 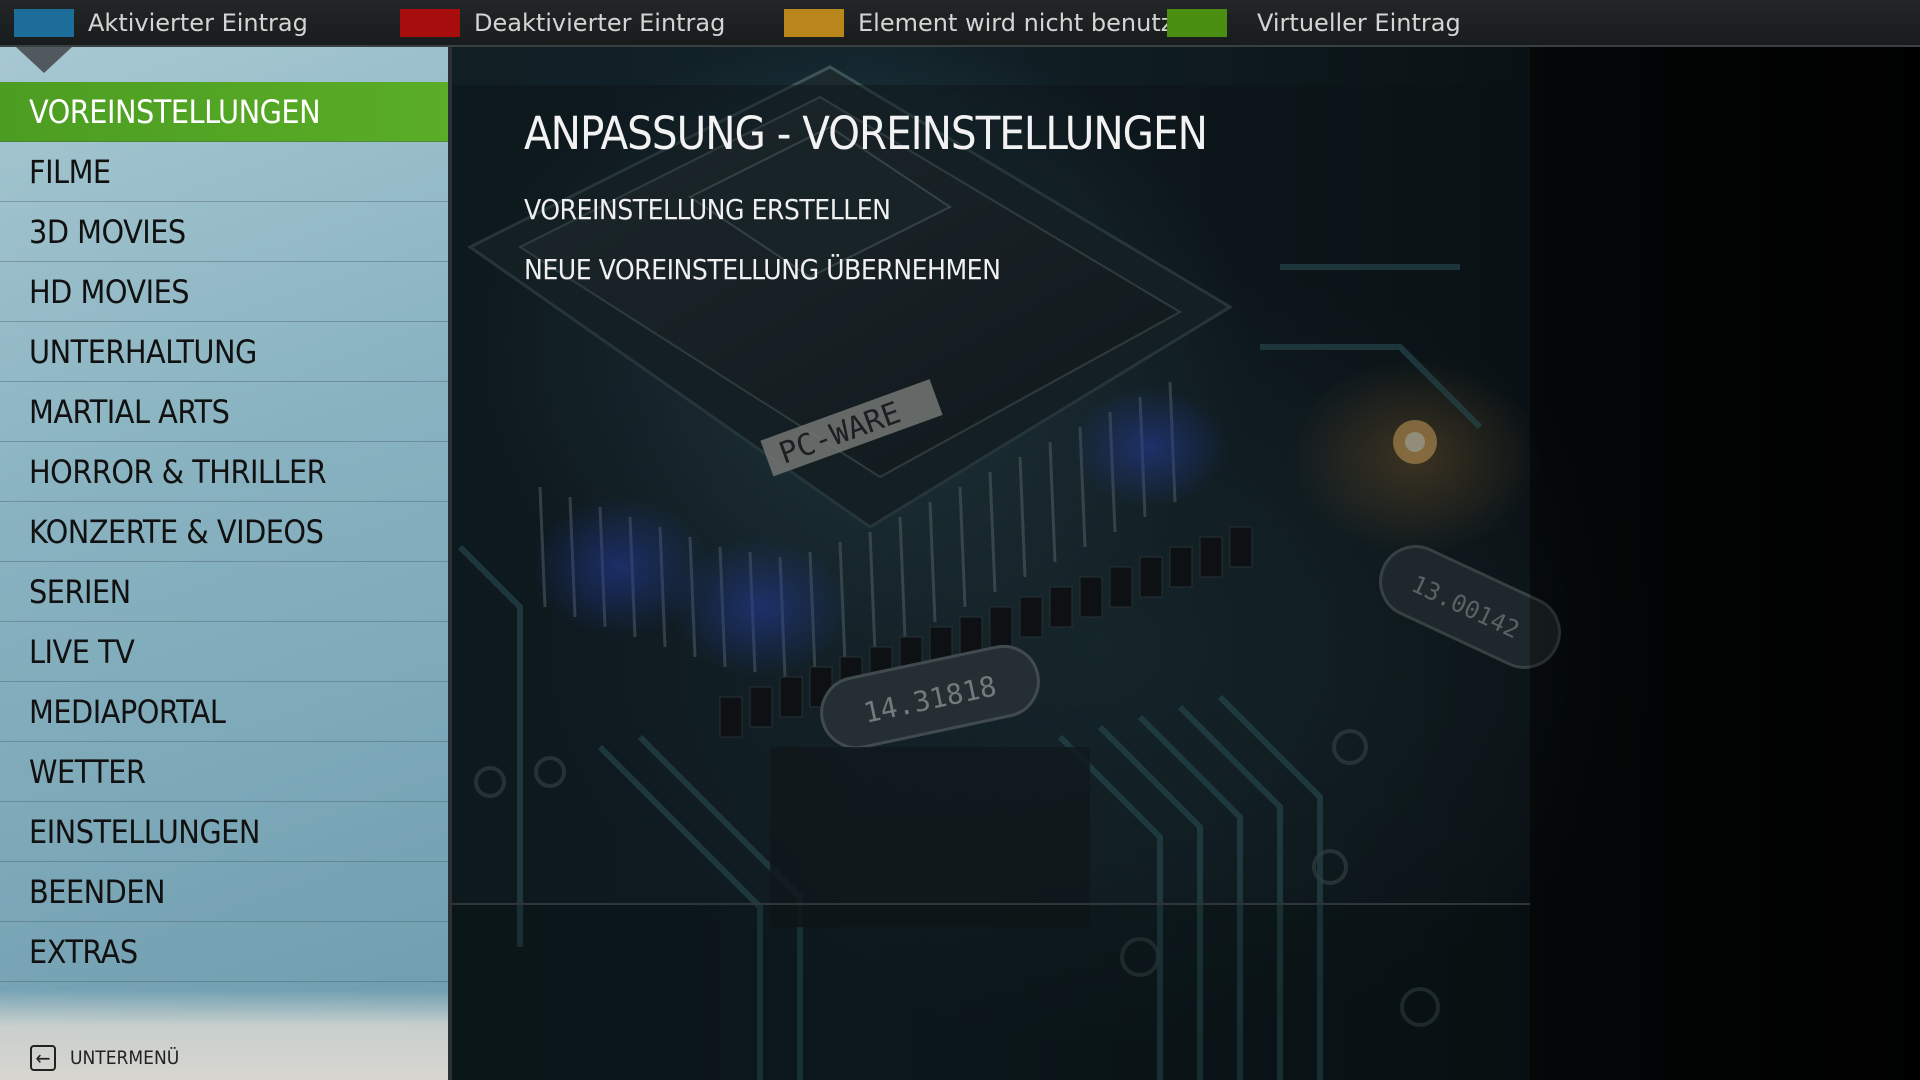 What do you see at coordinates (1020, 22) in the screenshot?
I see `legend-label: Element wird nicht benutzt` at bounding box center [1020, 22].